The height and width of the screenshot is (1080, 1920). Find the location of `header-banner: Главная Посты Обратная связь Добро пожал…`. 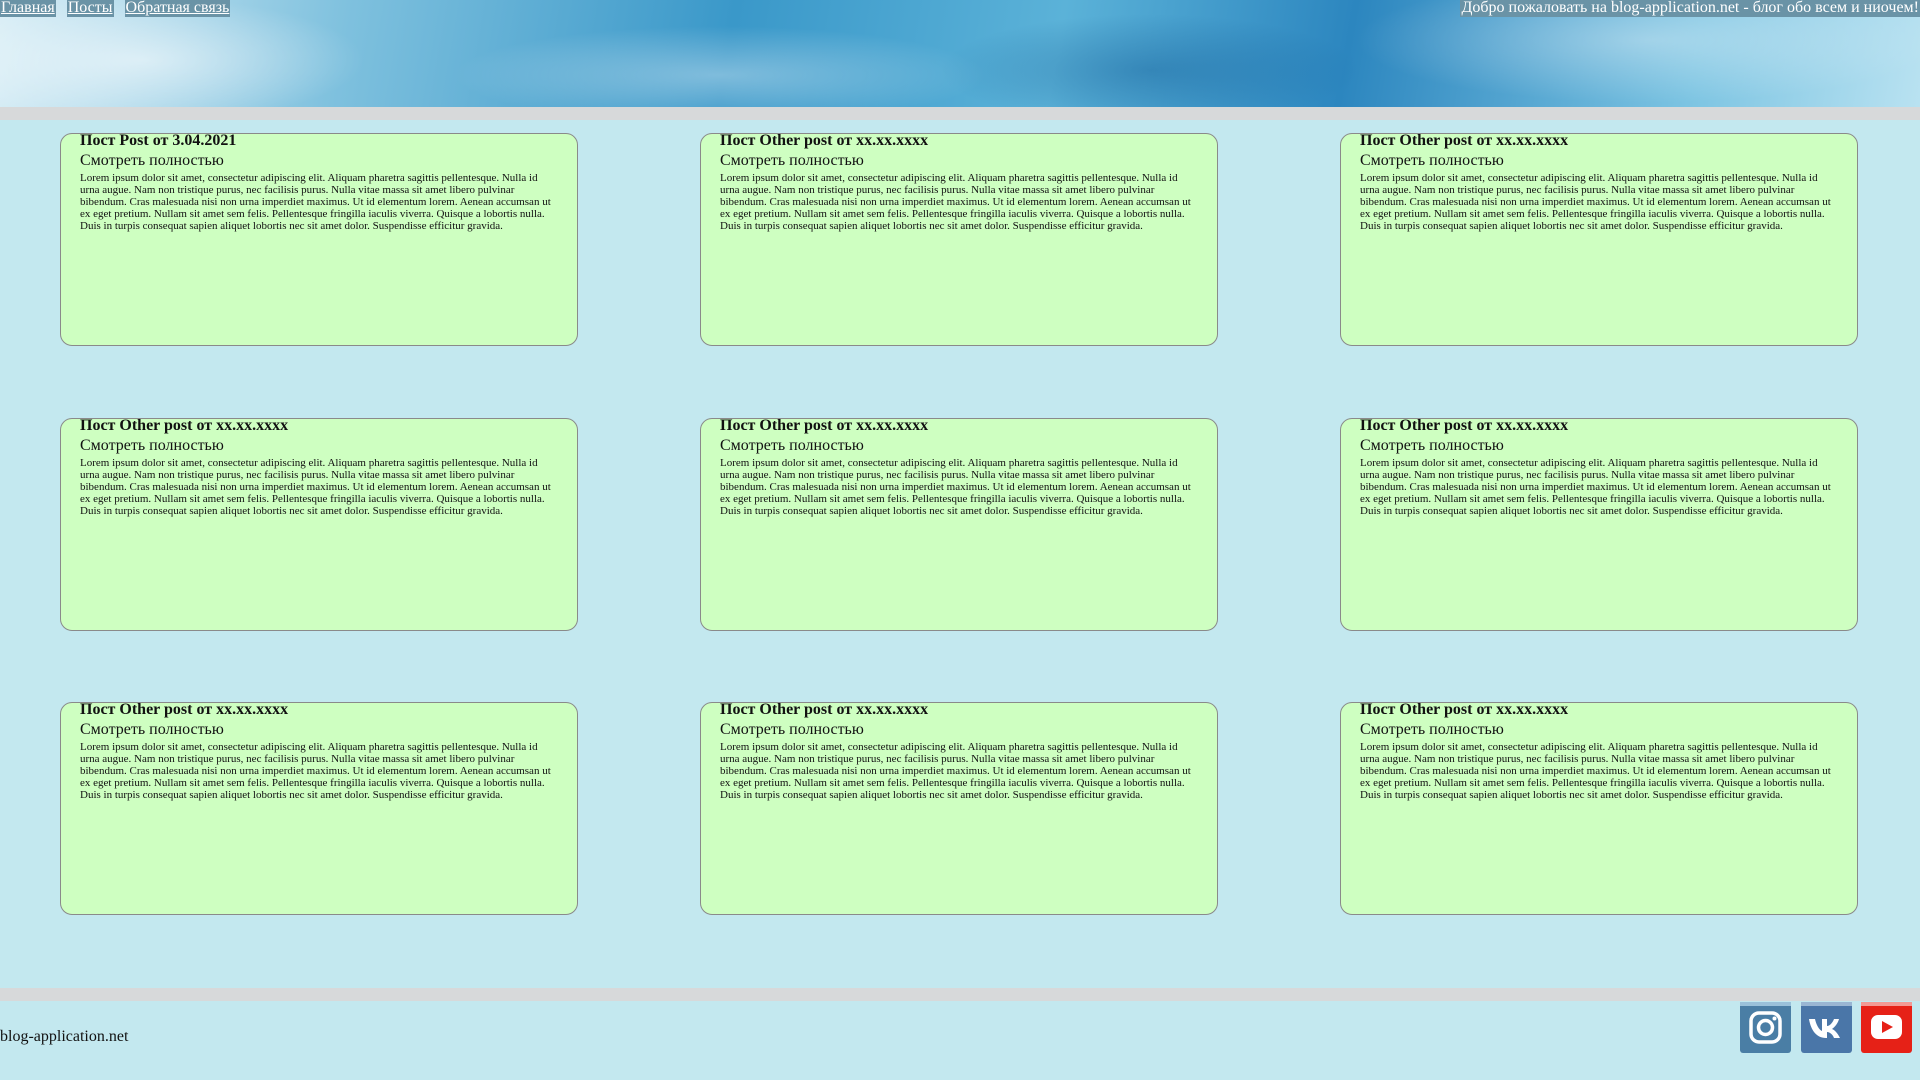

header-banner: Главная Посты Обратная связь Добро пожал… is located at coordinates (960, 53).